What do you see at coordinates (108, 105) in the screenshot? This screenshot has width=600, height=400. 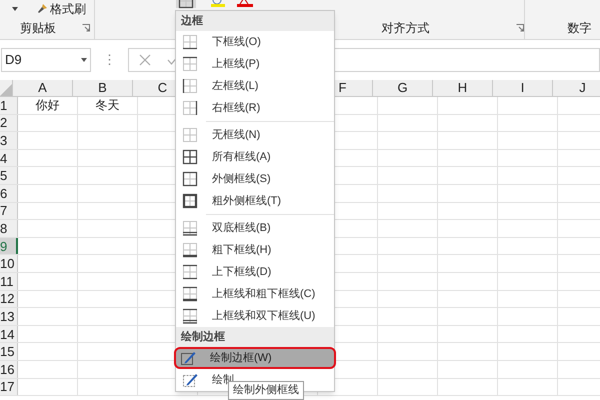 I see `table-cell-text: 冬天` at bounding box center [108, 105].